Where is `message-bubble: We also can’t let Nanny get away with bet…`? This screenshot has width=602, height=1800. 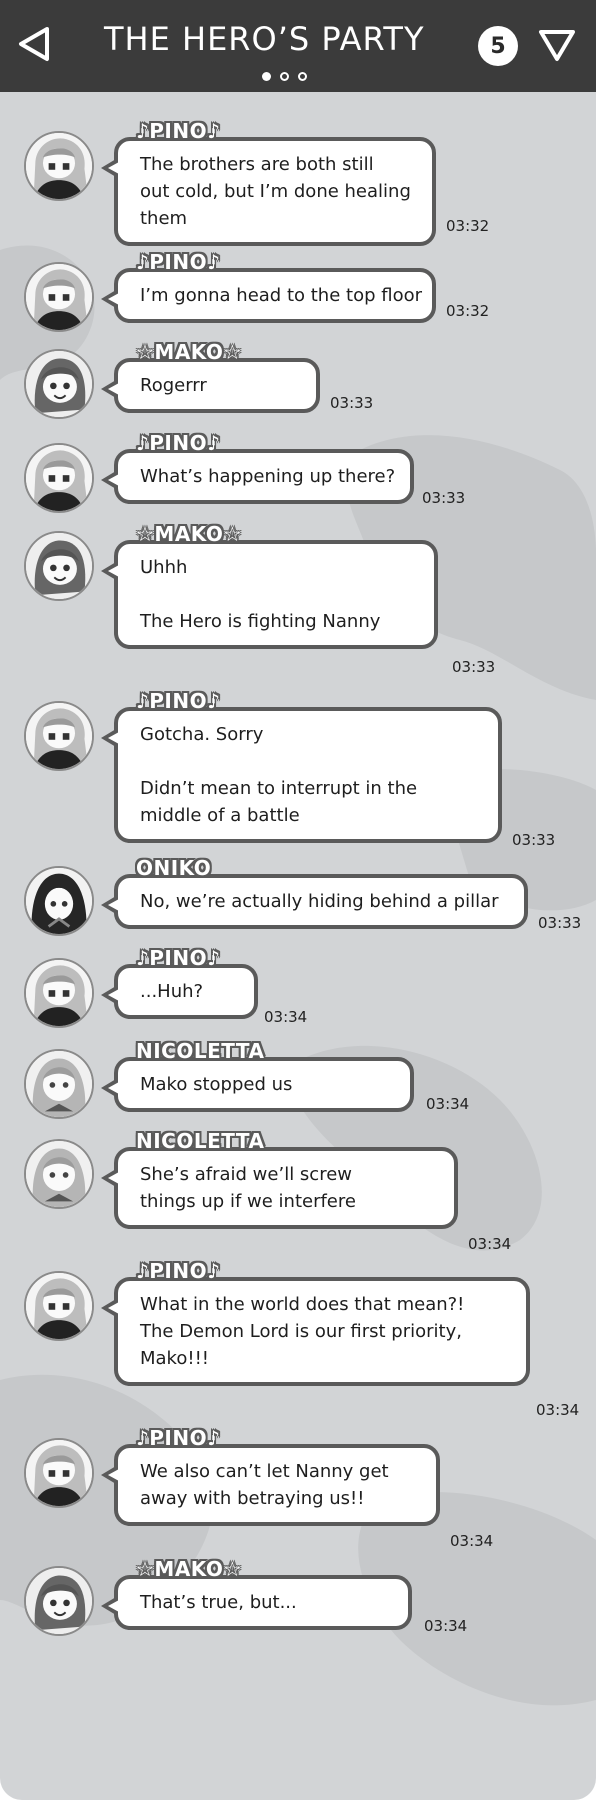 message-bubble: We also can’t let Nanny get away with bet… is located at coordinates (270, 1485).